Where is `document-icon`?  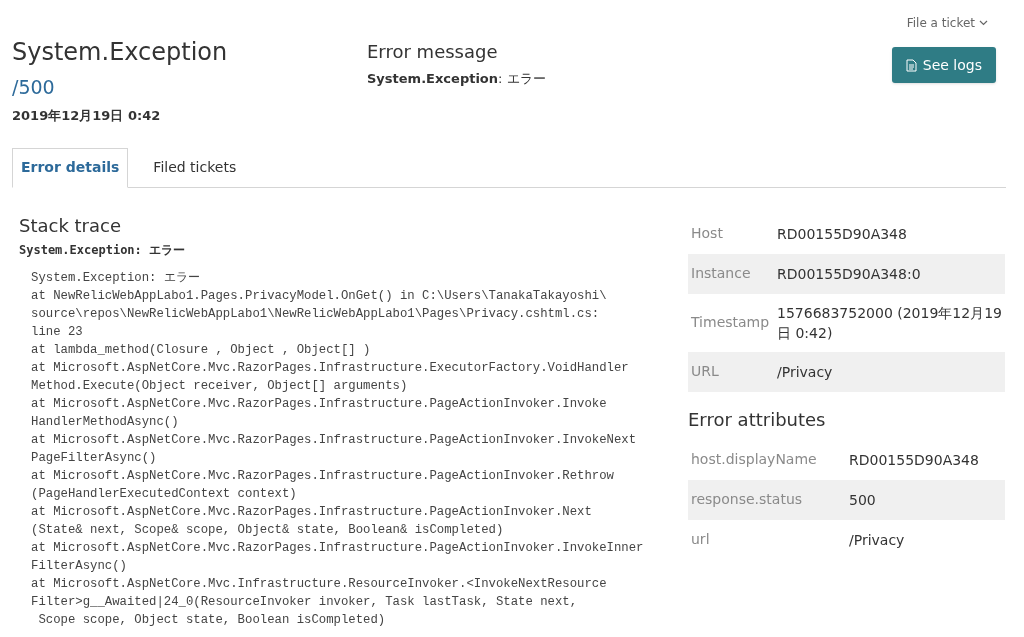 document-icon is located at coordinates (911, 65).